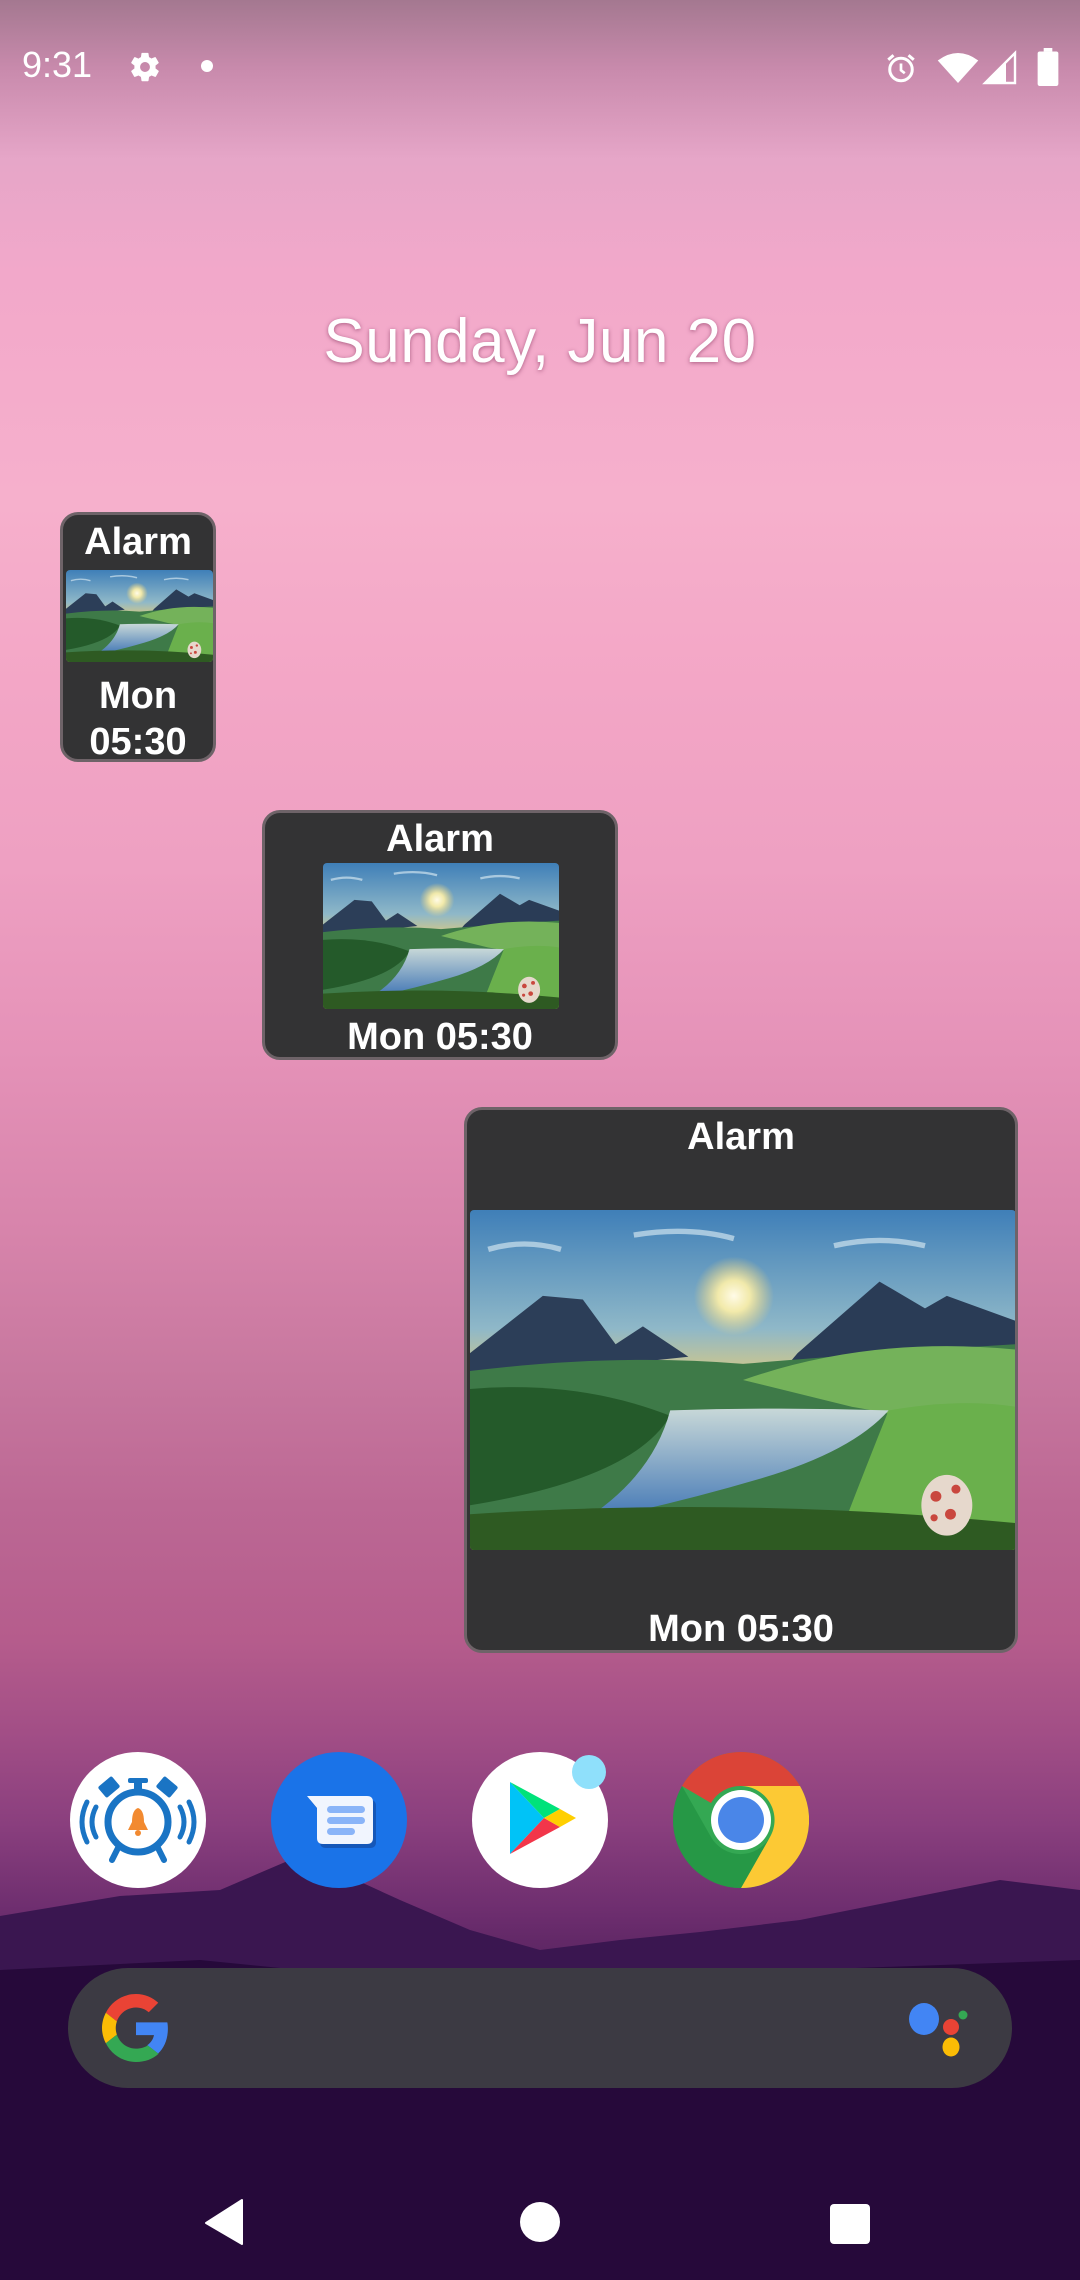 Image resolution: width=1080 pixels, height=2280 pixels. I want to click on notification-badge, so click(589, 1772).